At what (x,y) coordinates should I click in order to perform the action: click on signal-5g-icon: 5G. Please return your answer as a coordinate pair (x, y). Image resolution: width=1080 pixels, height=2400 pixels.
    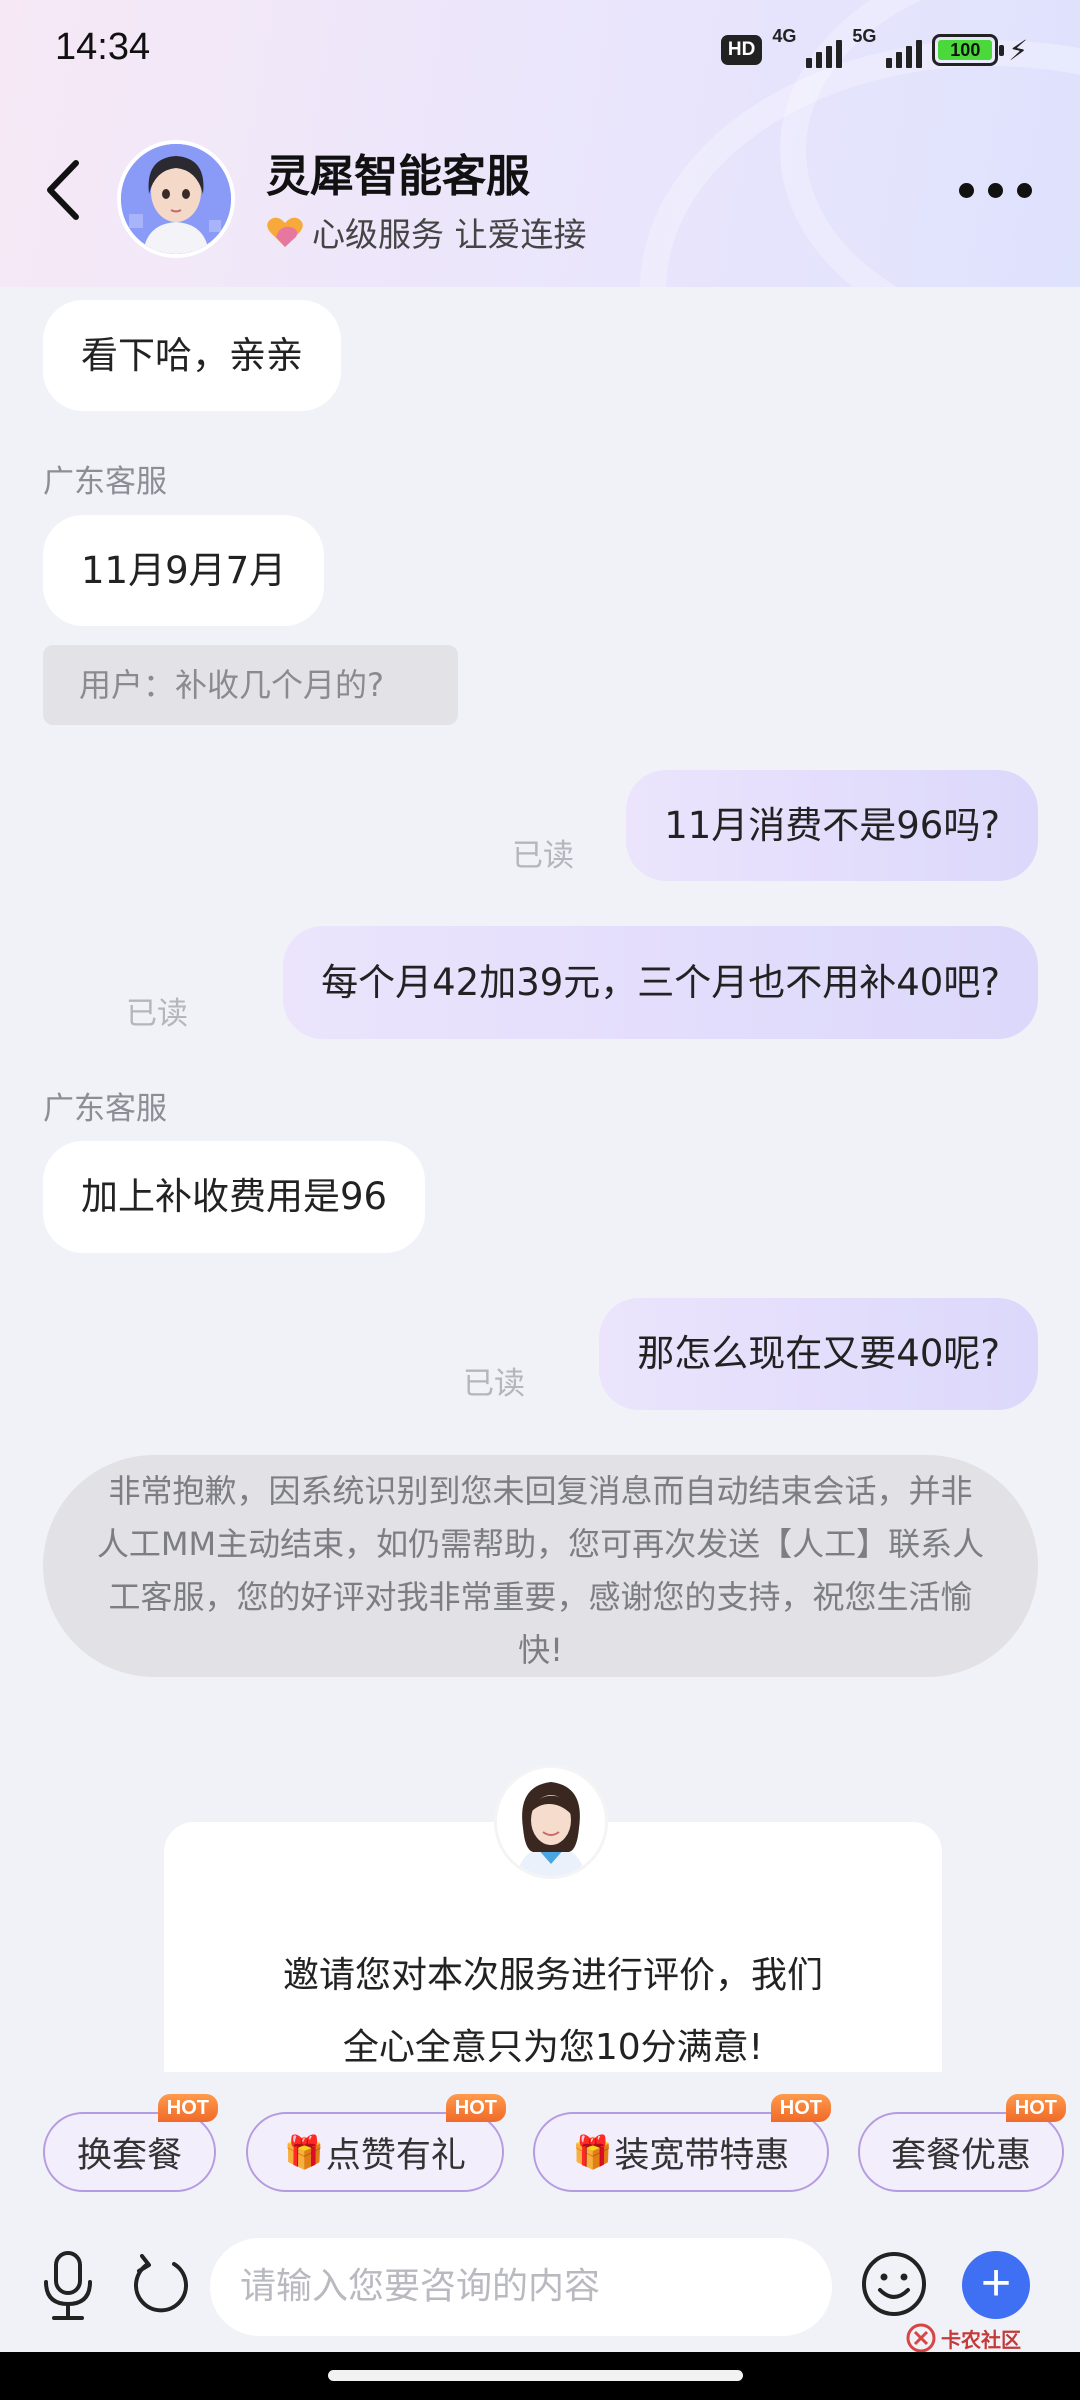
    Looking at the image, I should click on (887, 48).